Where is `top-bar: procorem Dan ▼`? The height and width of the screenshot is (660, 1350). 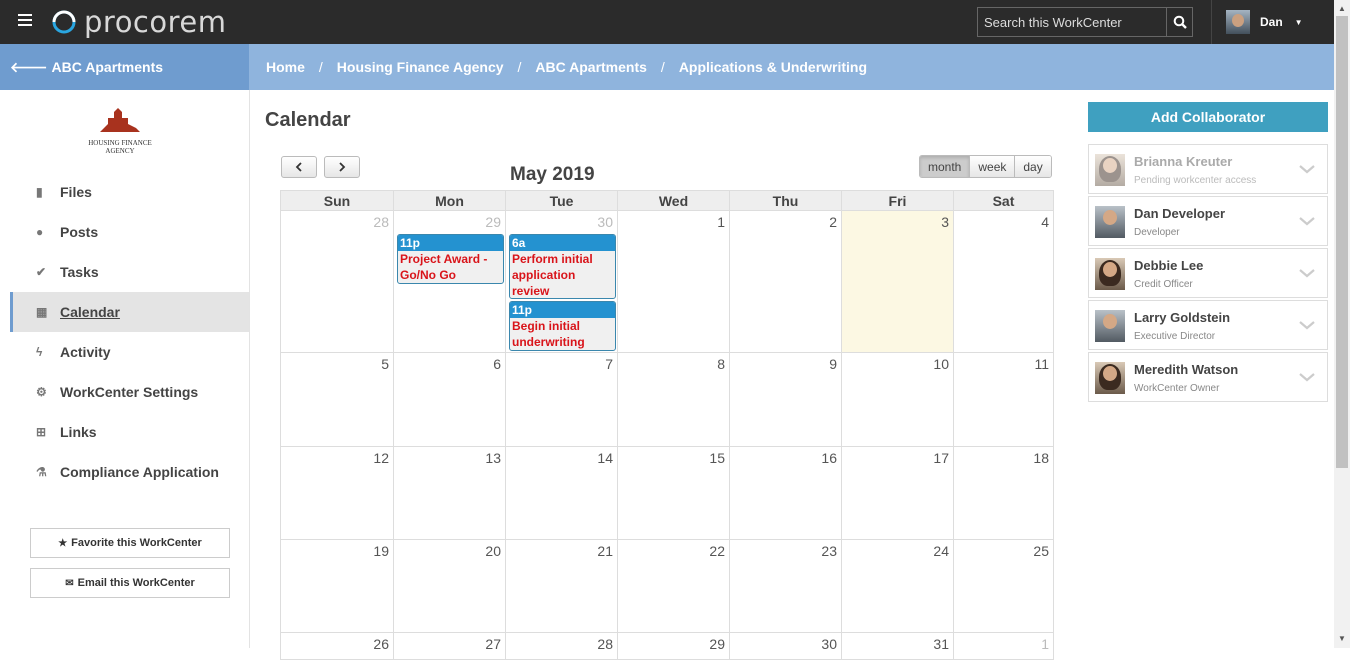
top-bar: procorem Dan ▼ is located at coordinates (667, 22).